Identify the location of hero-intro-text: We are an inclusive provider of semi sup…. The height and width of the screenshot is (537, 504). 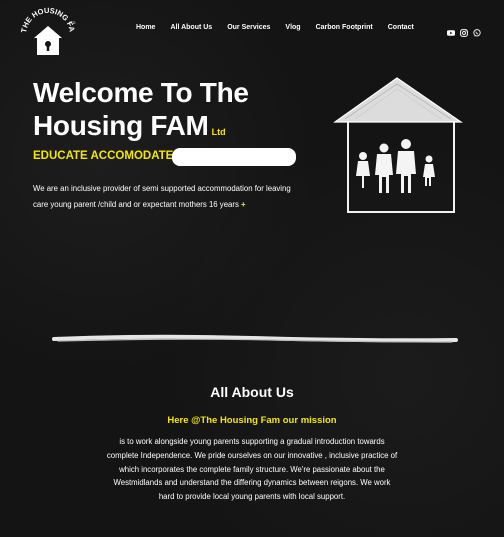
(162, 196).